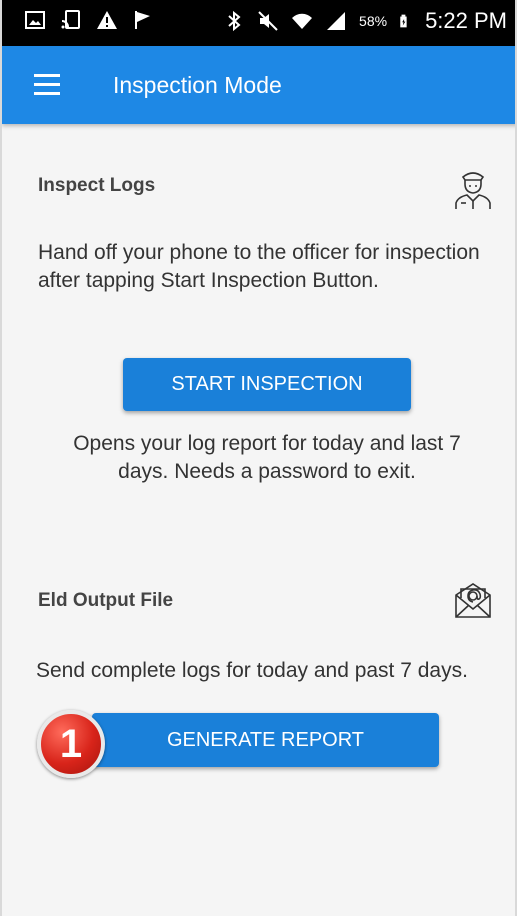 The width and height of the screenshot is (517, 916). Describe the element at coordinates (373, 21) in the screenshot. I see `battery-percent: 58%` at that location.